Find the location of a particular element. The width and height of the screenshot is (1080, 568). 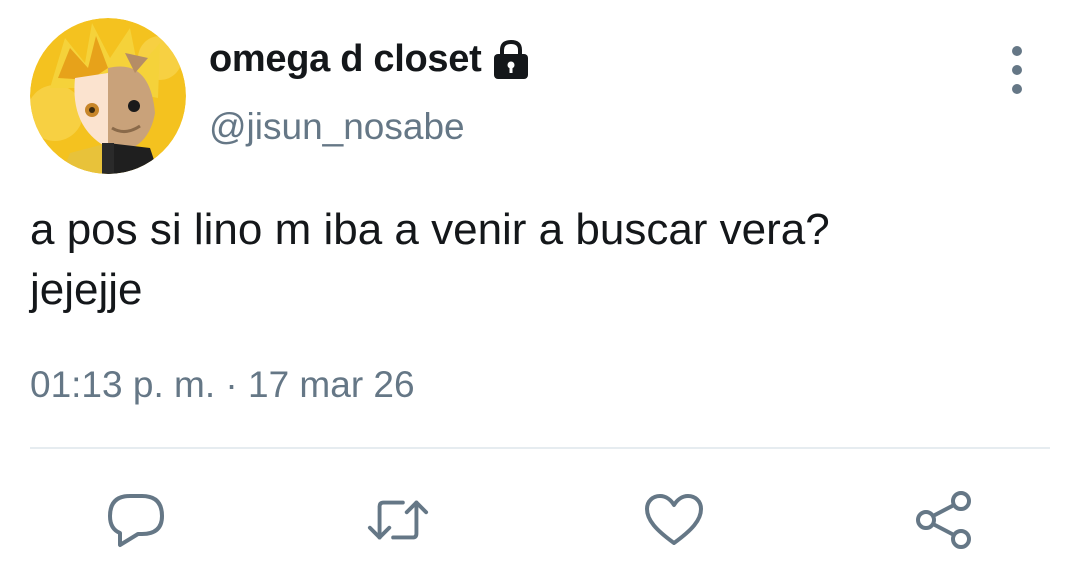

avatar-image is located at coordinates (108, 96).